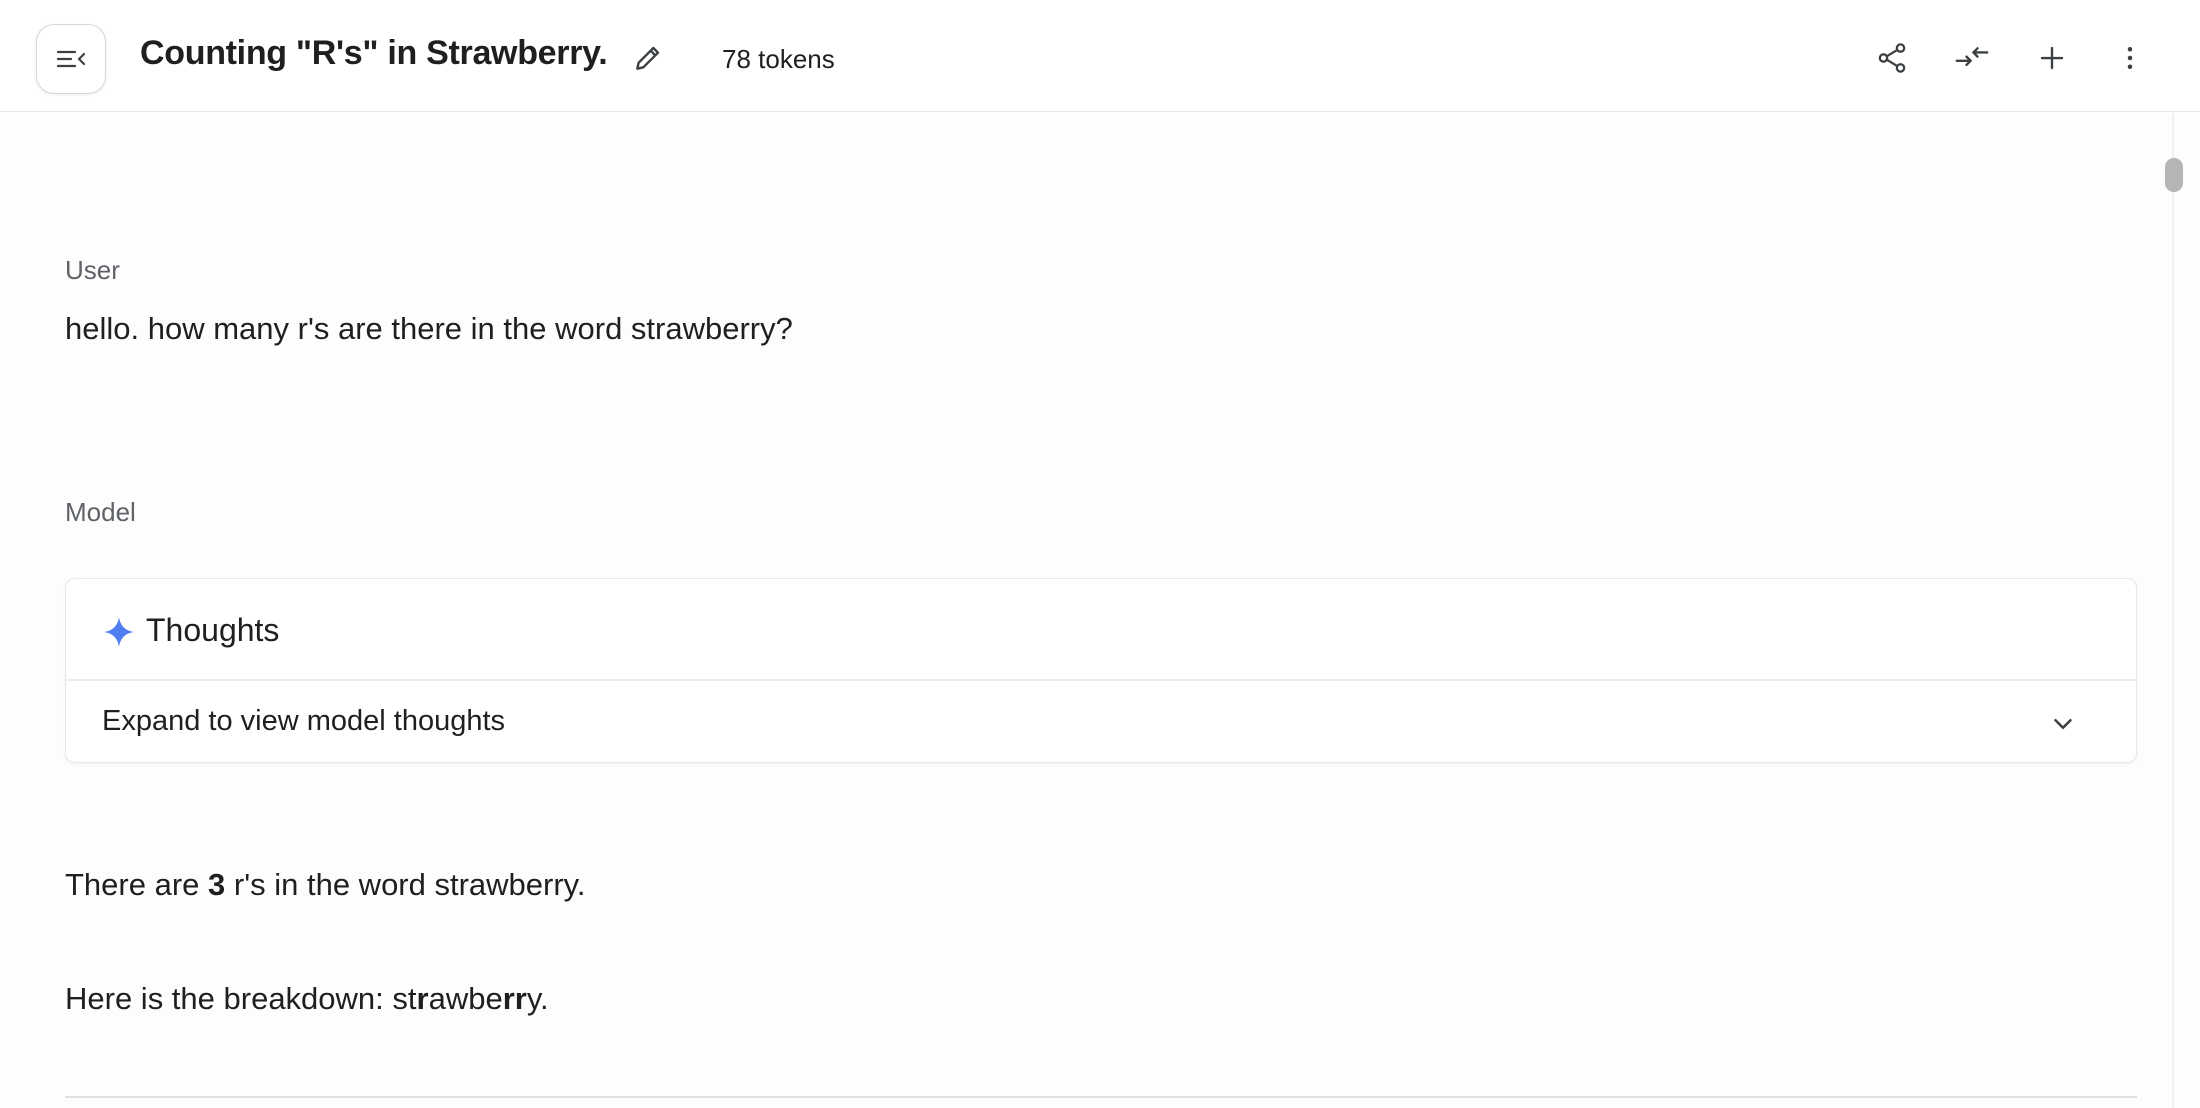  What do you see at coordinates (213, 630) in the screenshot?
I see `thoughts-title: Thoughts` at bounding box center [213, 630].